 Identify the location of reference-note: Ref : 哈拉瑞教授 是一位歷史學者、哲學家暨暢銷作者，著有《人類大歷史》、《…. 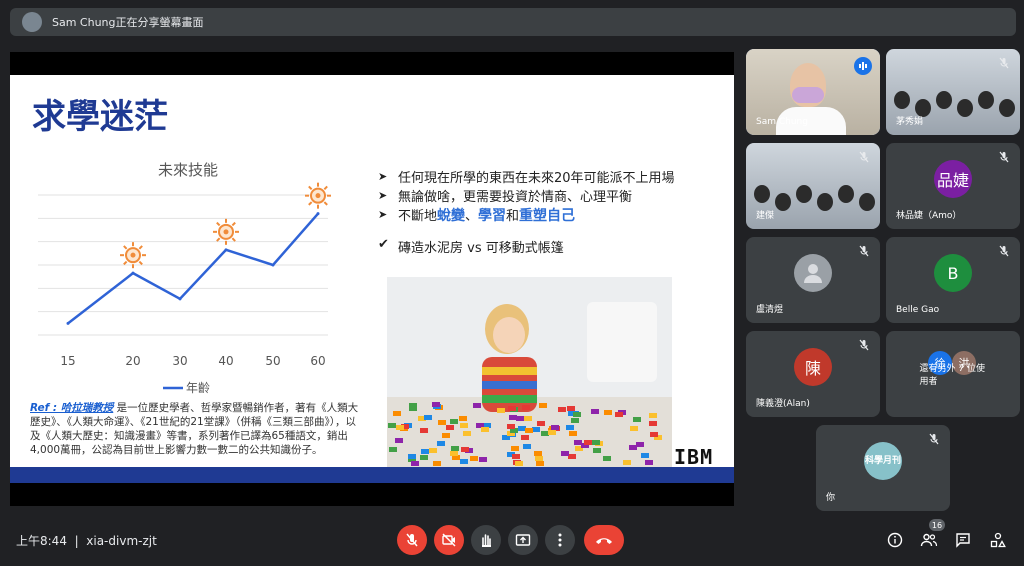
(194, 429).